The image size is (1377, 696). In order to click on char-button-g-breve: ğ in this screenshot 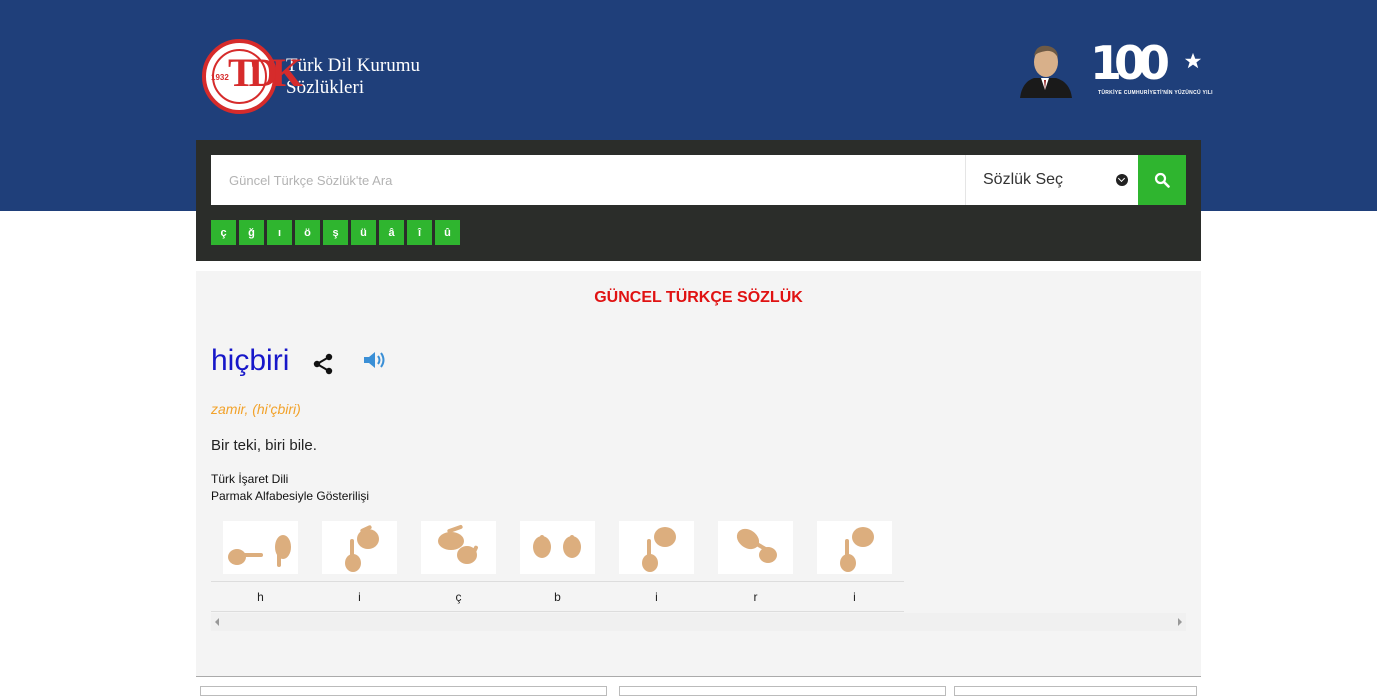, I will do `click(251, 232)`.